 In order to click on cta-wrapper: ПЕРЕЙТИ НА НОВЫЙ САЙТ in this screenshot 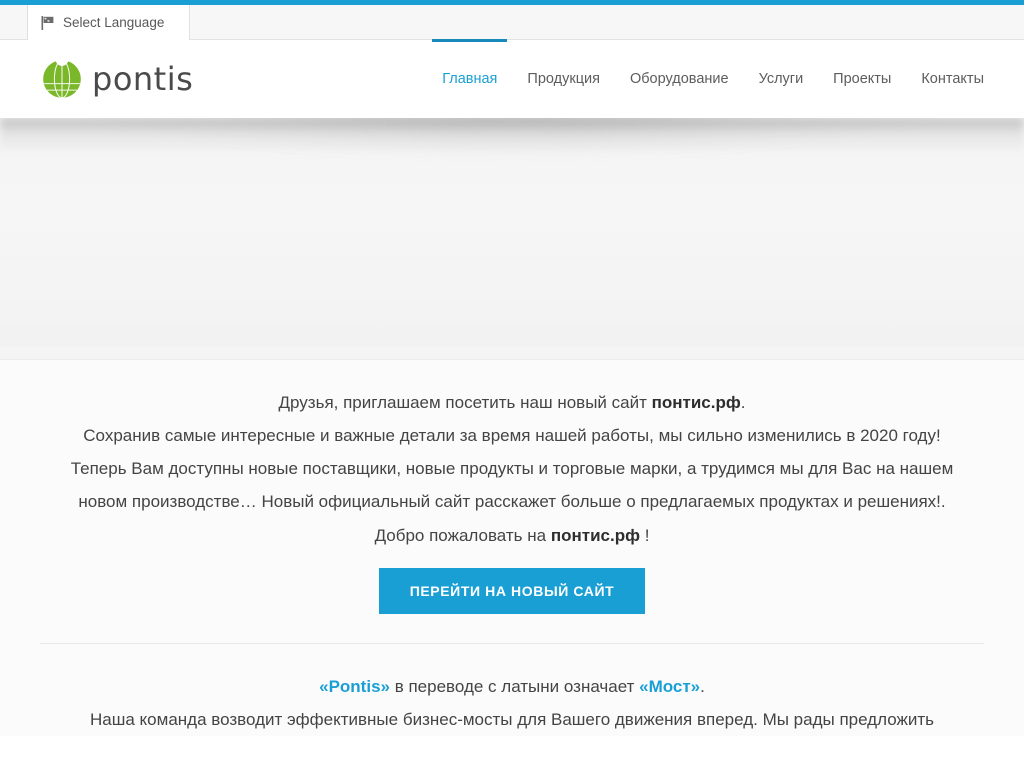, I will do `click(512, 590)`.